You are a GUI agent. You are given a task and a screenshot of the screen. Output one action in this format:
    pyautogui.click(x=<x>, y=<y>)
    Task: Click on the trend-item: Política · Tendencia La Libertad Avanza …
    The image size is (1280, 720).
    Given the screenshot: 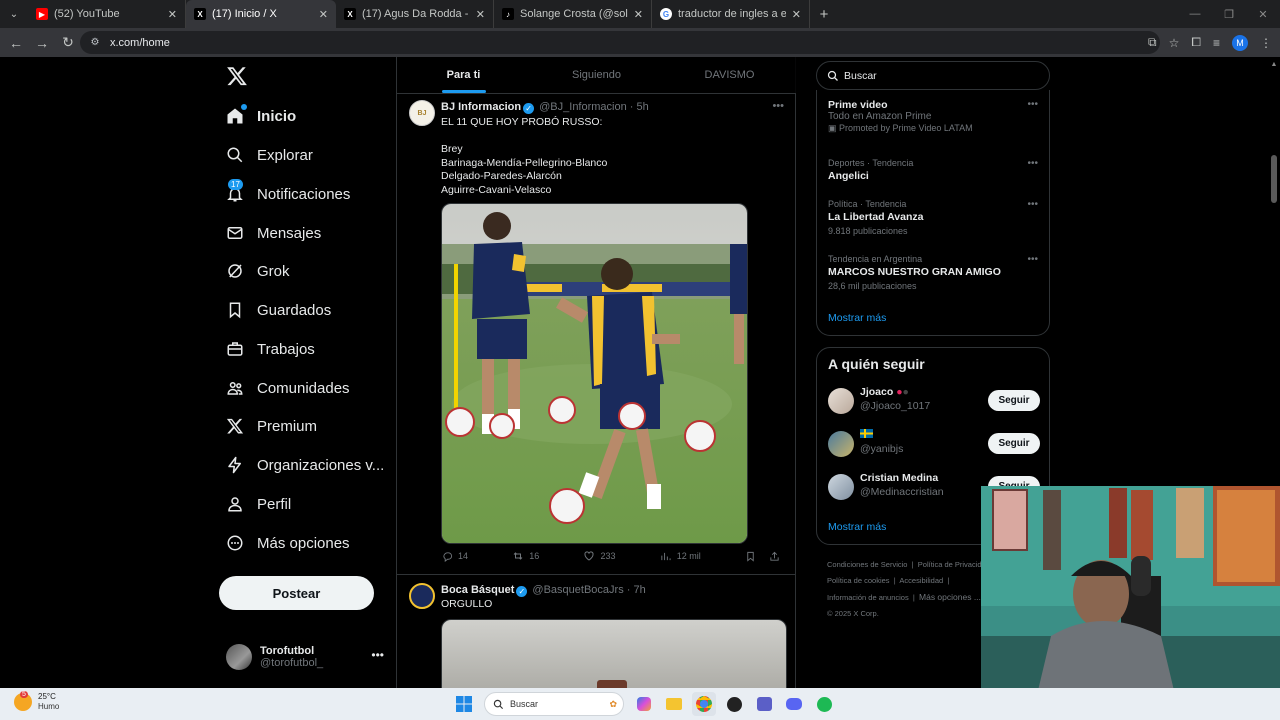 What is the action you would take?
    pyautogui.click(x=933, y=217)
    